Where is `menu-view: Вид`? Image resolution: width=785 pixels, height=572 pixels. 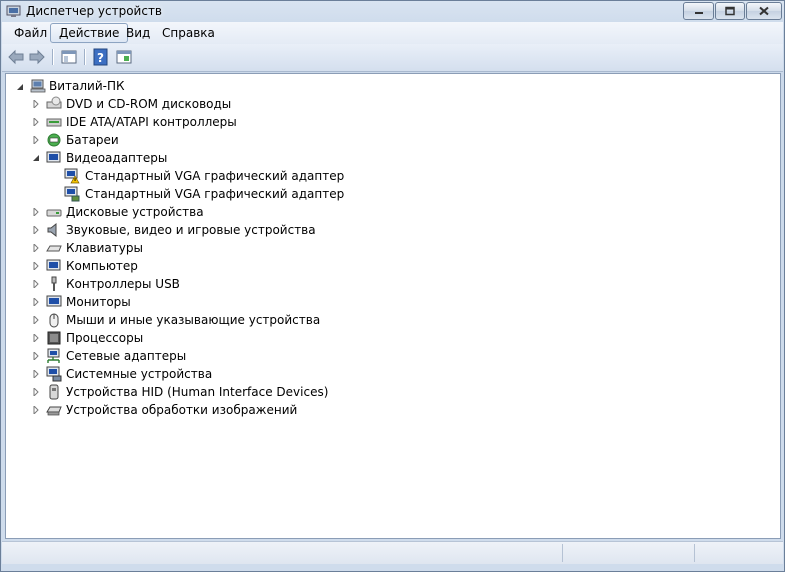
menu-view: Вид is located at coordinates (138, 33).